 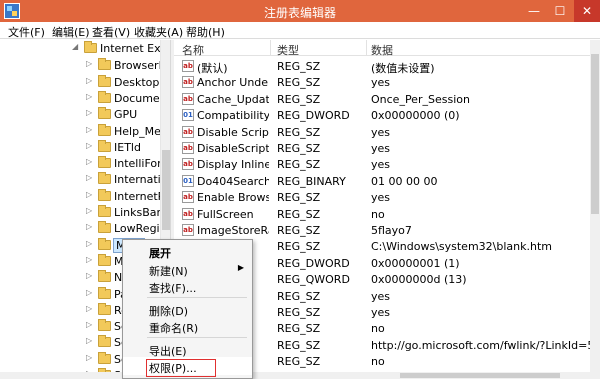 I want to click on collapse-arrow-icon: ◢, so click(x=76, y=46).